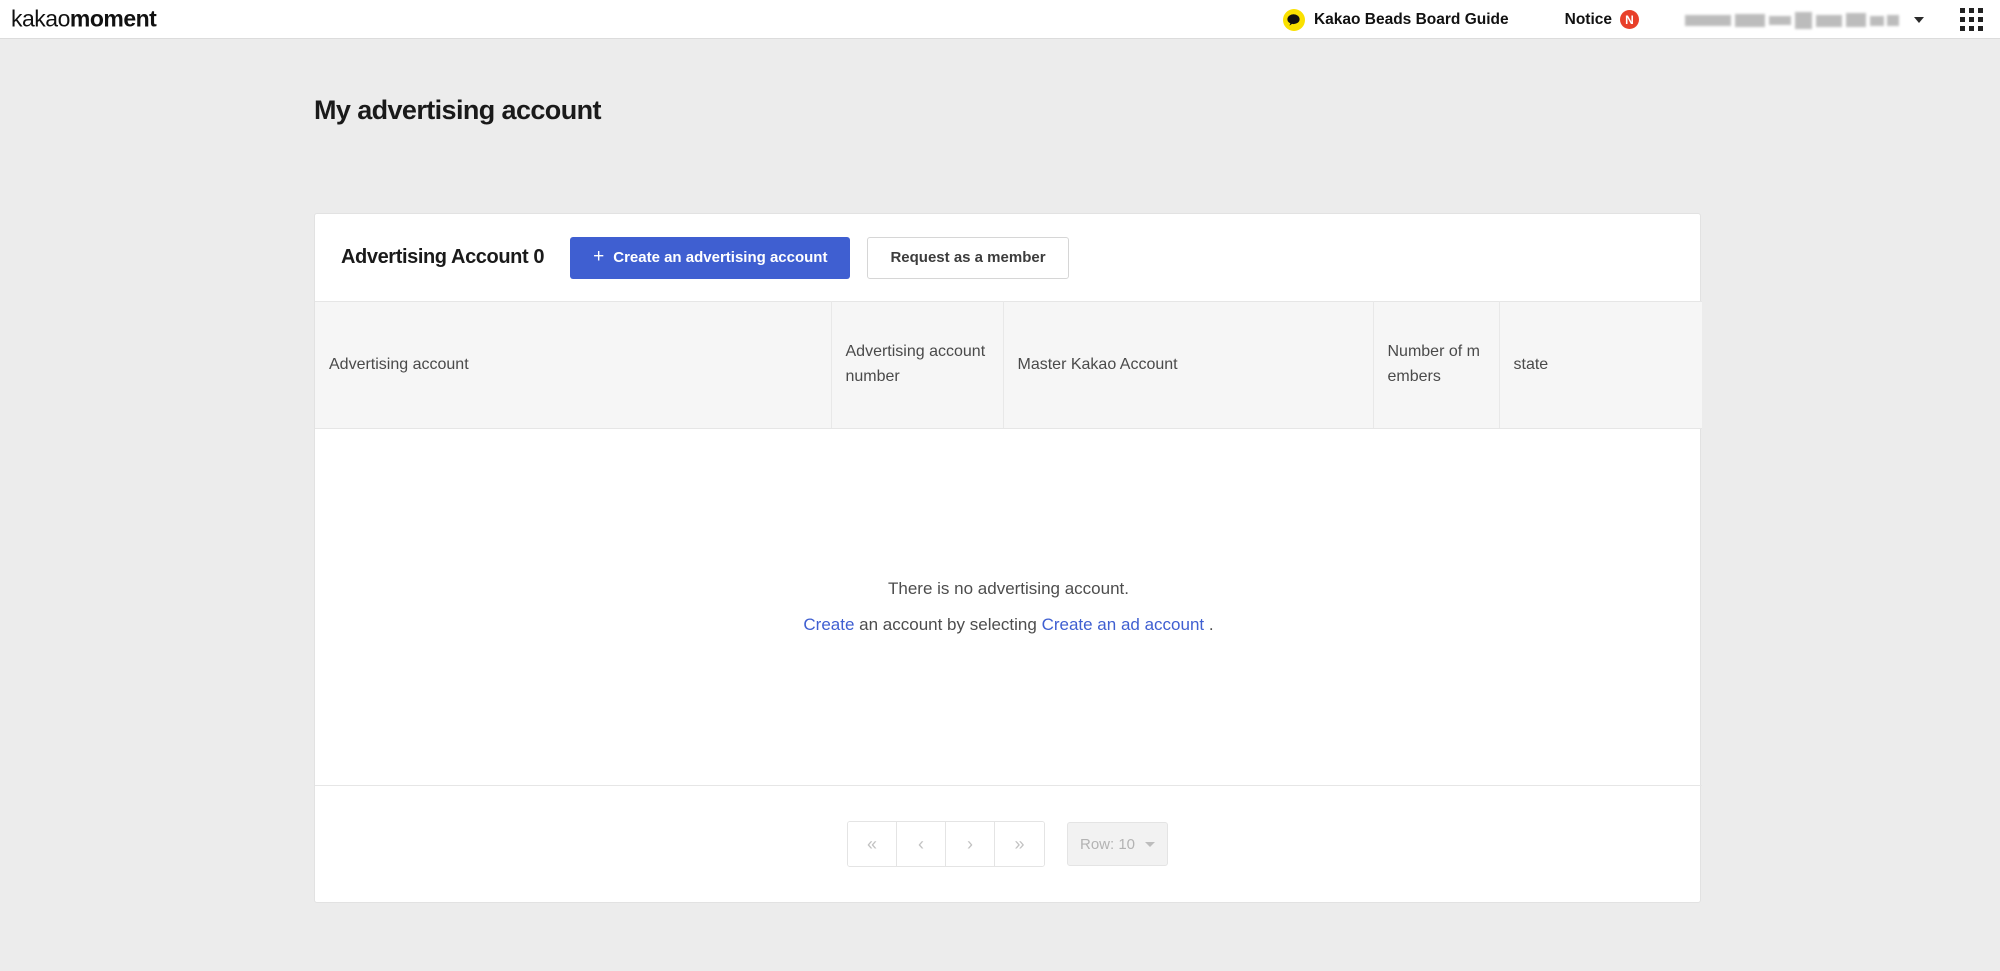  What do you see at coordinates (828, 624) in the screenshot?
I see `create-link: Create` at bounding box center [828, 624].